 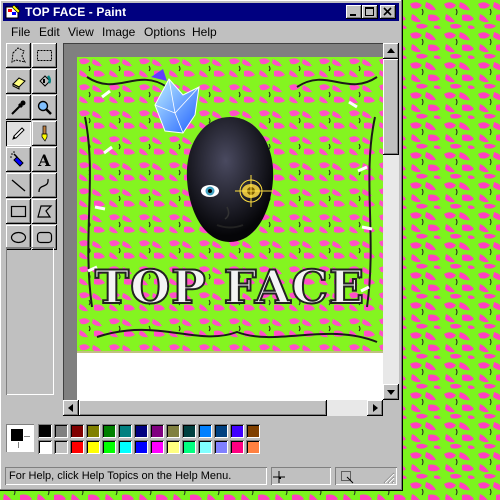 I want to click on close-icon, so click(x=387, y=11).